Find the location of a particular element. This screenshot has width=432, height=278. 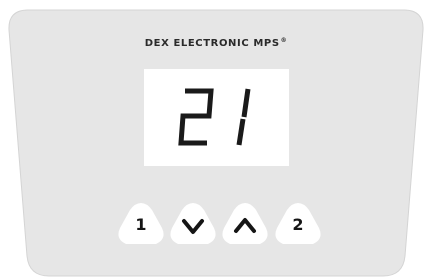

digit-1-segments-lower is located at coordinates (241, 132).